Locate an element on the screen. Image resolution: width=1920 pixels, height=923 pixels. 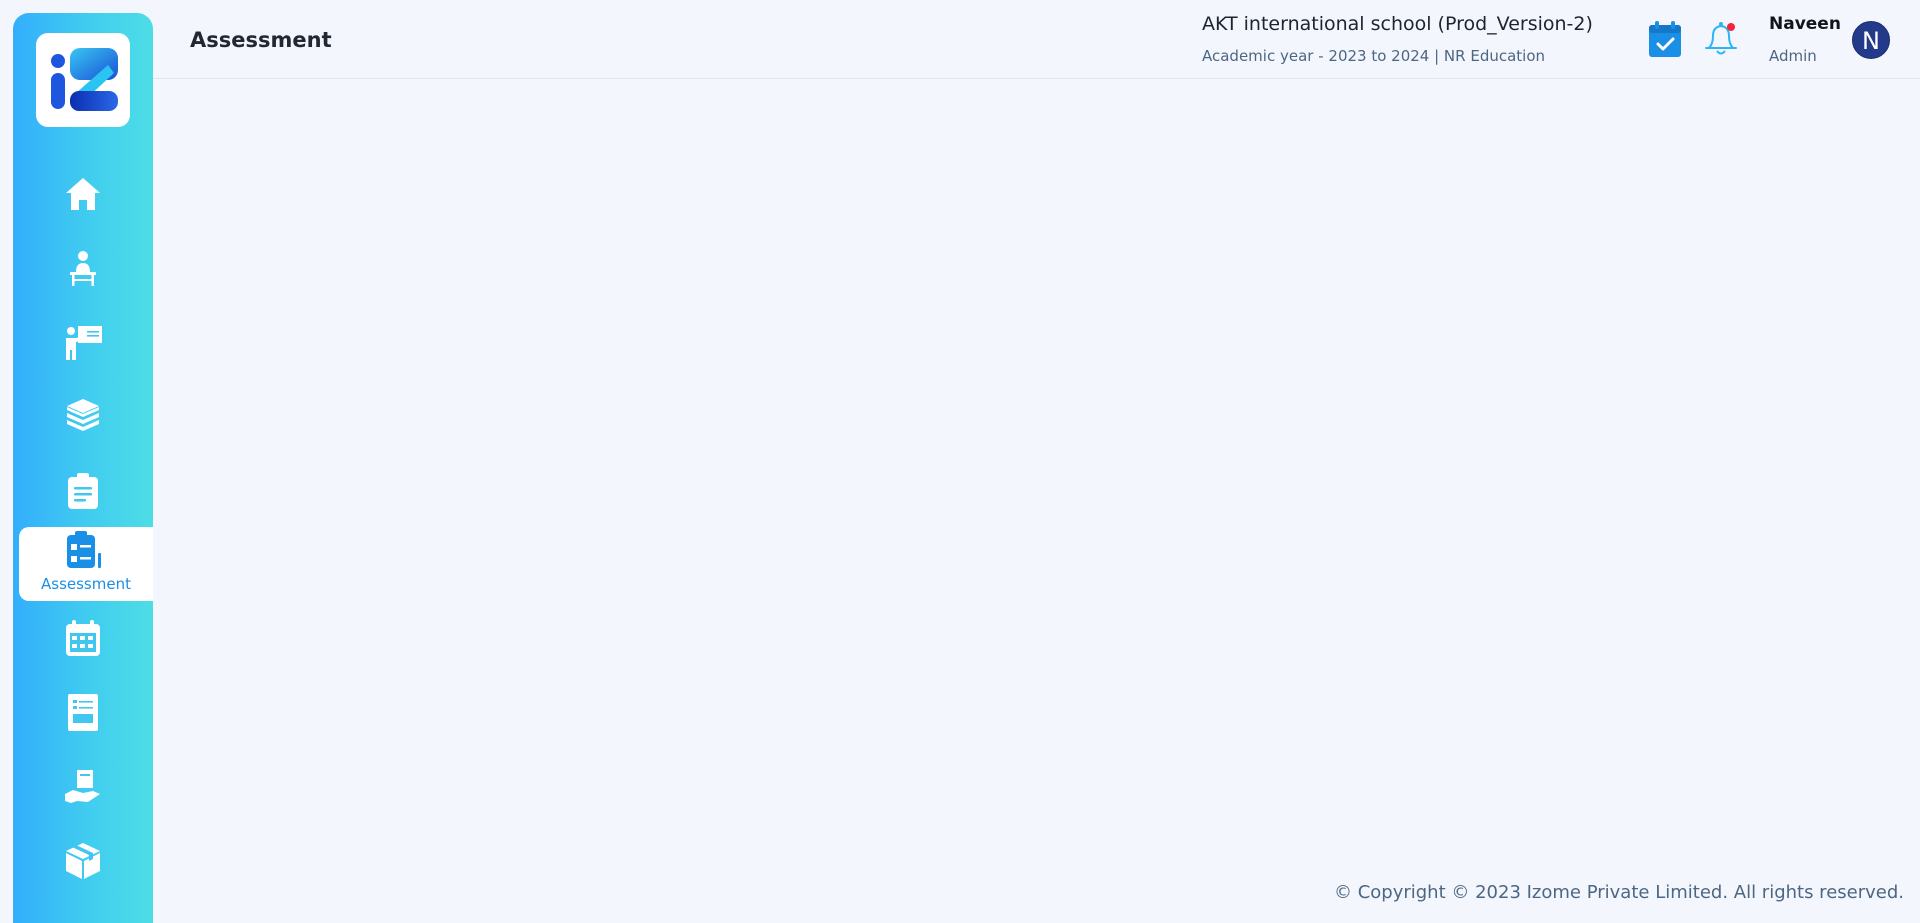
user-name: Naveen is located at coordinates (1805, 24).